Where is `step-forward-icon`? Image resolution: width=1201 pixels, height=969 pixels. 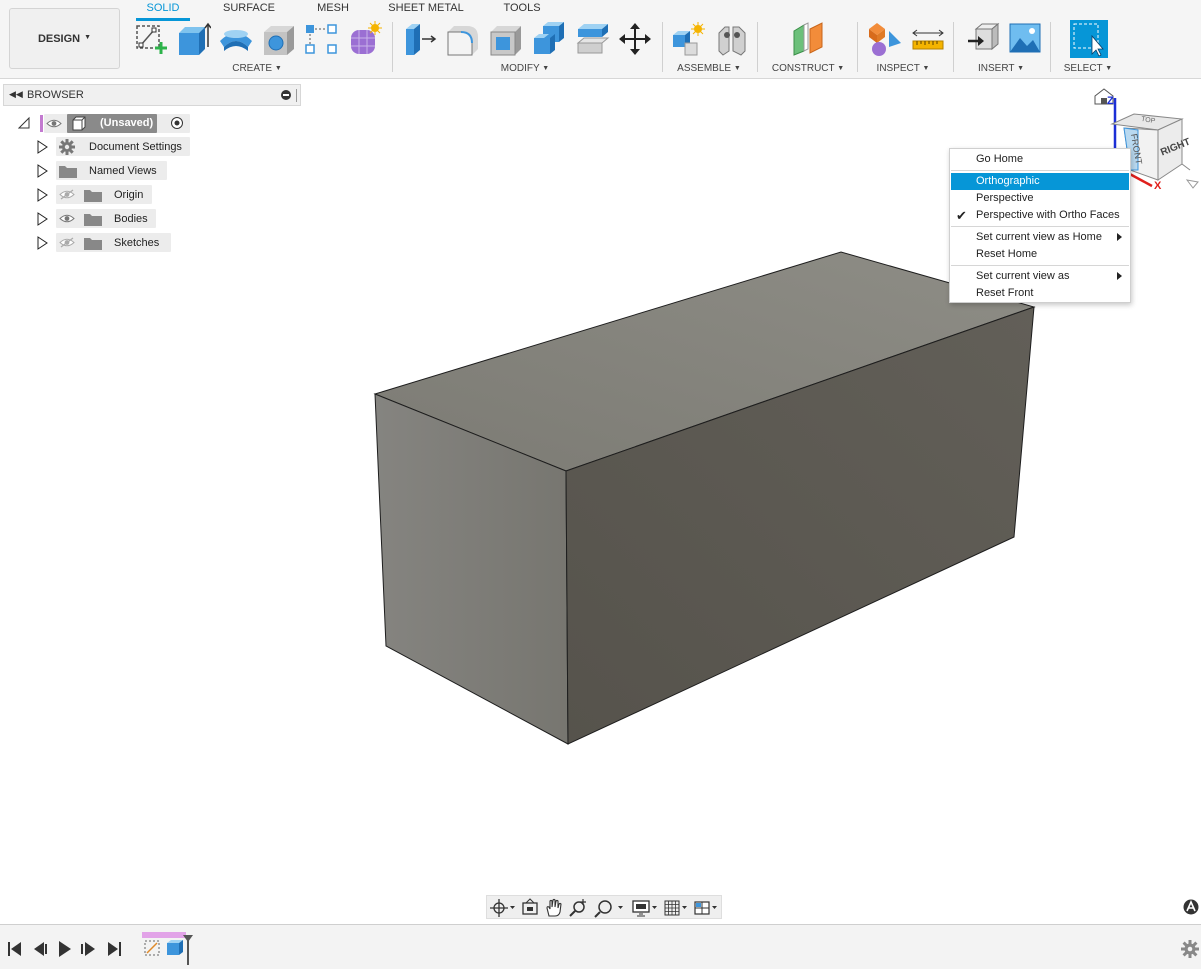
step-forward-icon is located at coordinates (88, 949).